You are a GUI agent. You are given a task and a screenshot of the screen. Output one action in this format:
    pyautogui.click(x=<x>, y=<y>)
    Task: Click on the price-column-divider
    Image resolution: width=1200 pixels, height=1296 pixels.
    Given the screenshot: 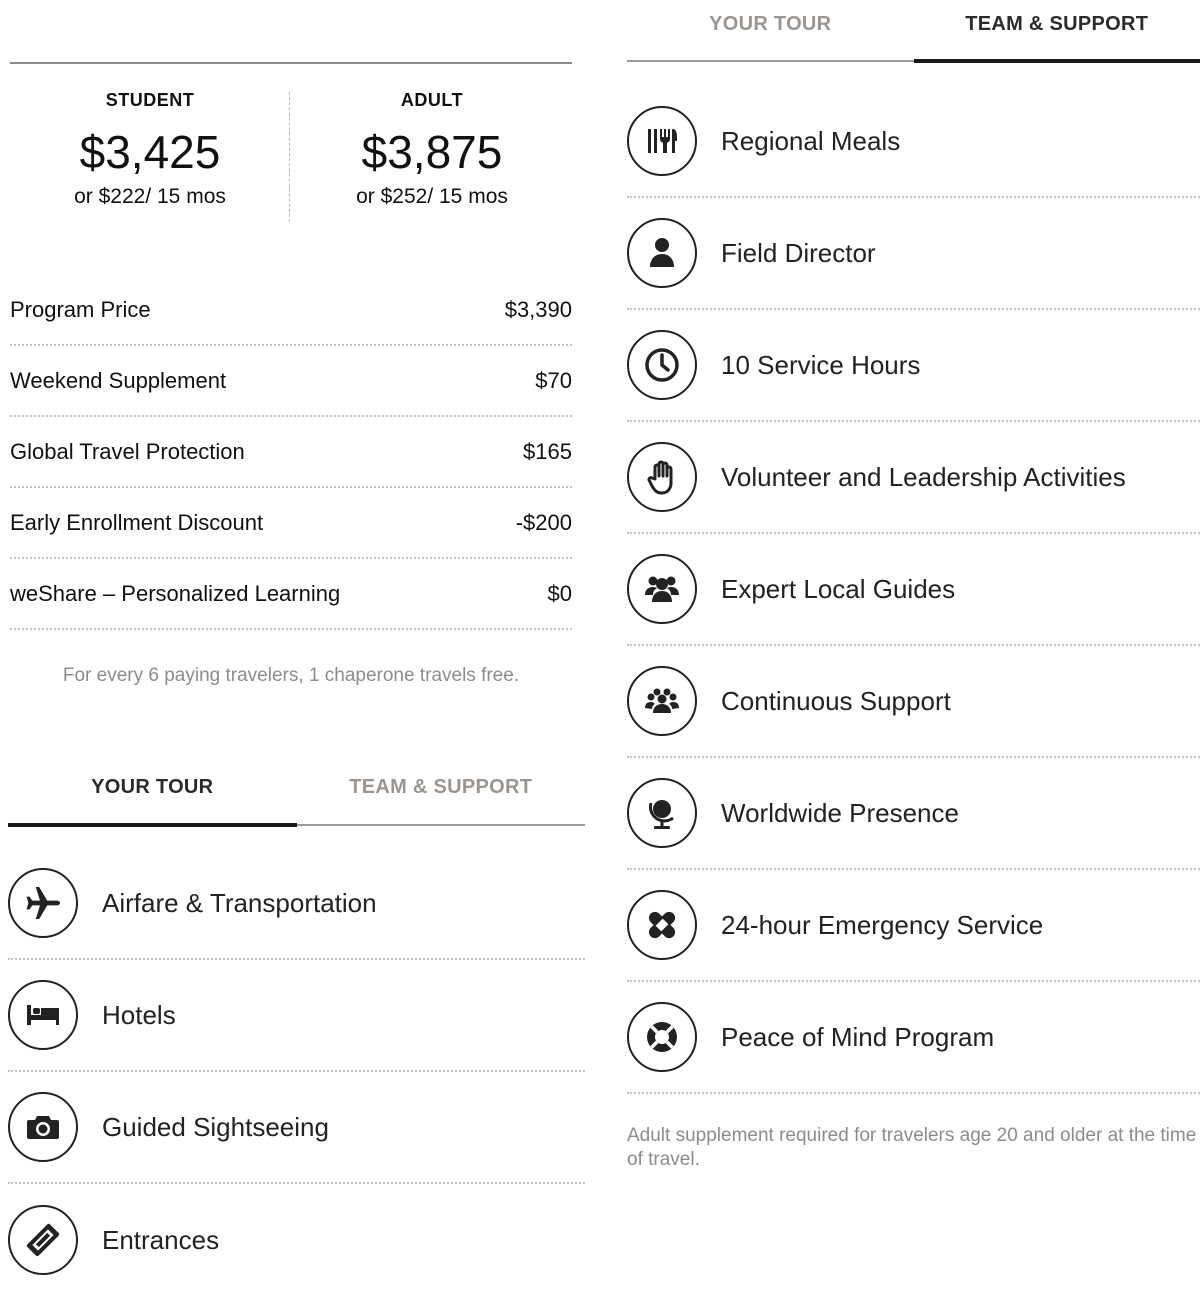 What is the action you would take?
    pyautogui.click(x=289, y=157)
    